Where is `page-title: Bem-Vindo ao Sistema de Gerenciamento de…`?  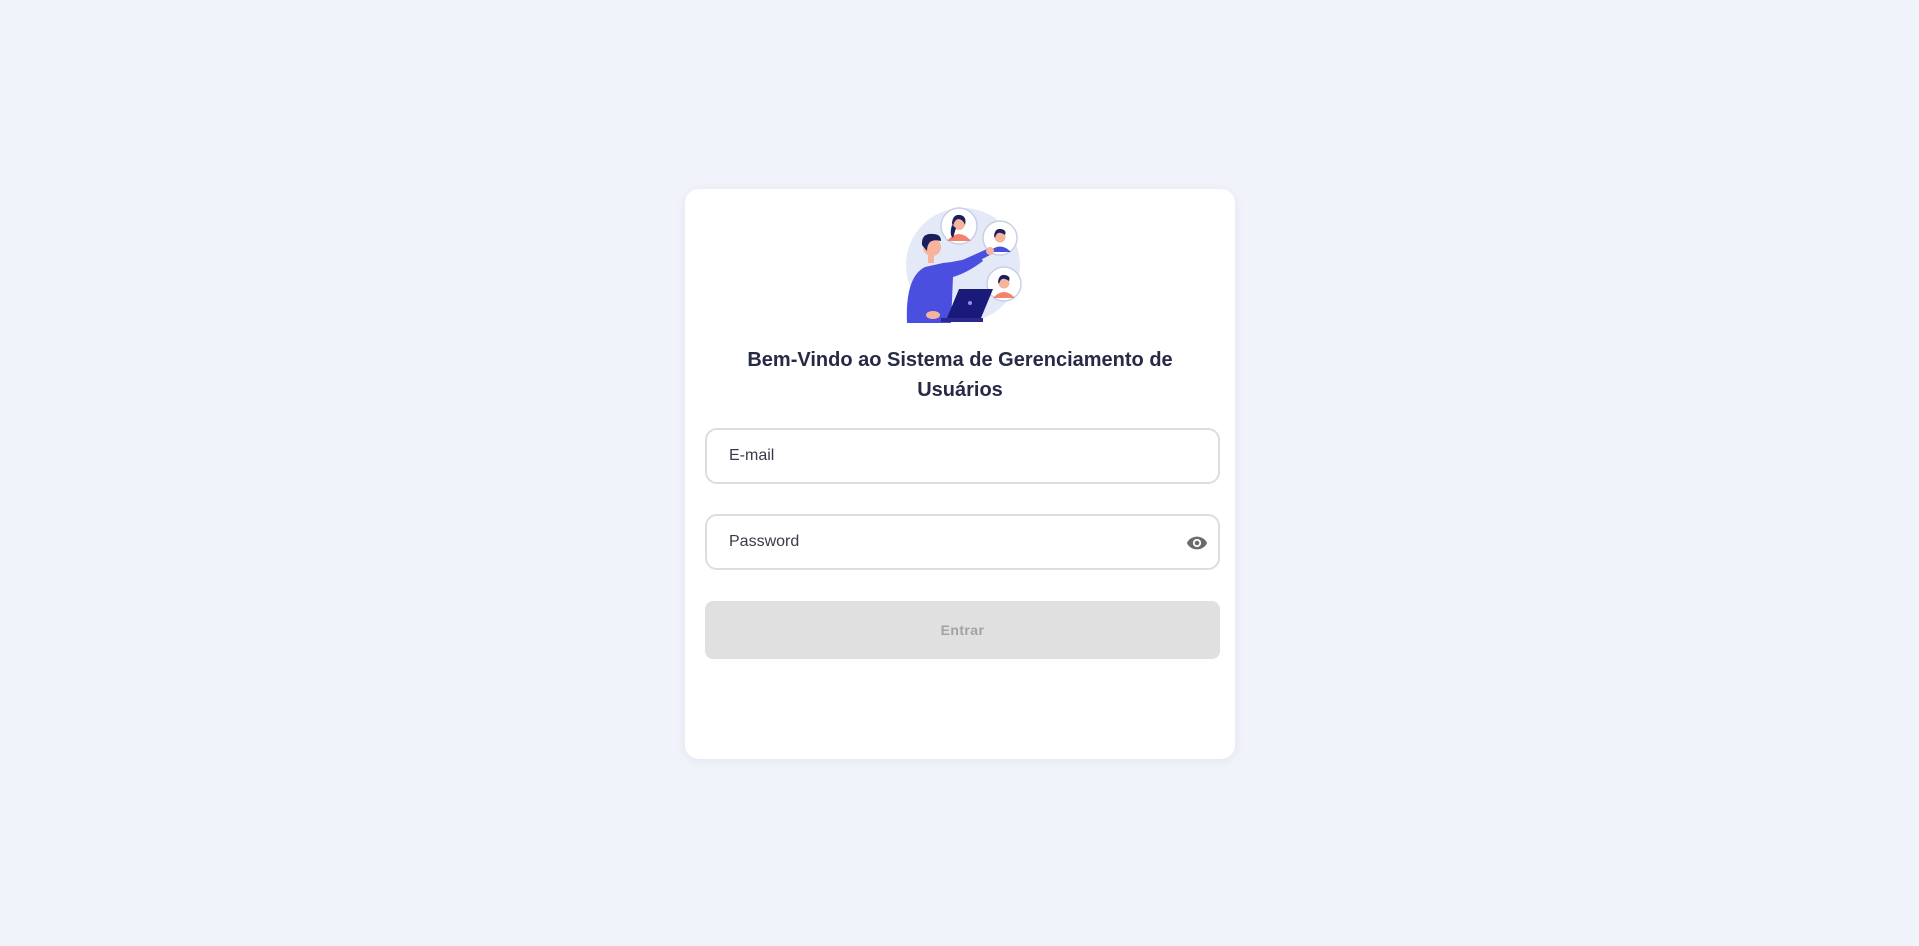 page-title: Bem-Vindo ao Sistema de Gerenciamento de… is located at coordinates (960, 375).